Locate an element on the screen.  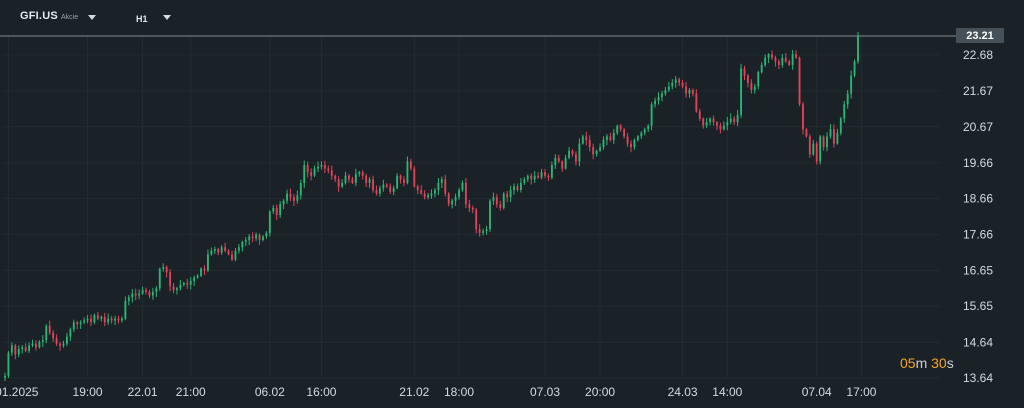
x-tick-label: 22.01 is located at coordinates (143, 392).